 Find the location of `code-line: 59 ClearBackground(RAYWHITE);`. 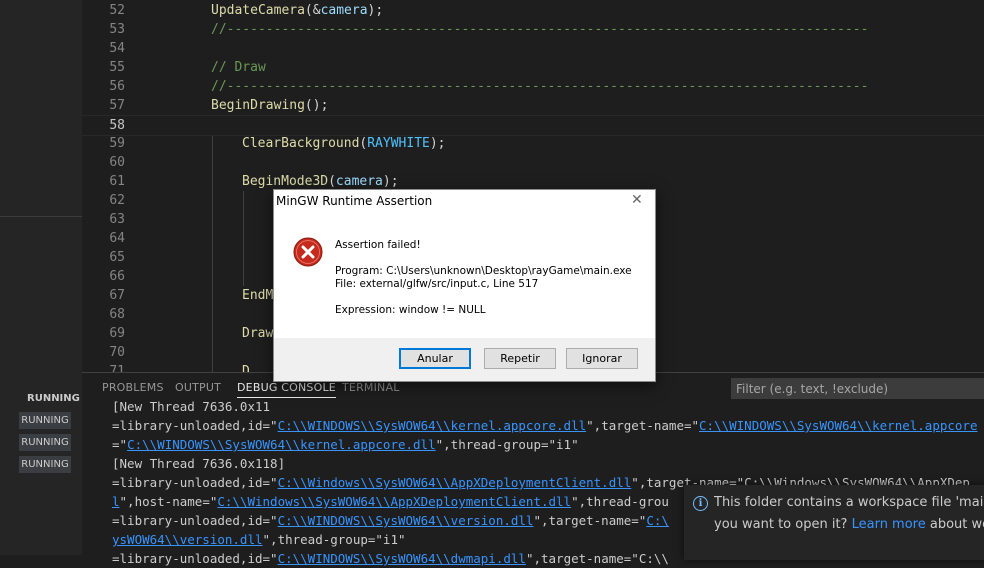

code-line: 59 ClearBackground(RAYWHITE); is located at coordinates (533, 143).